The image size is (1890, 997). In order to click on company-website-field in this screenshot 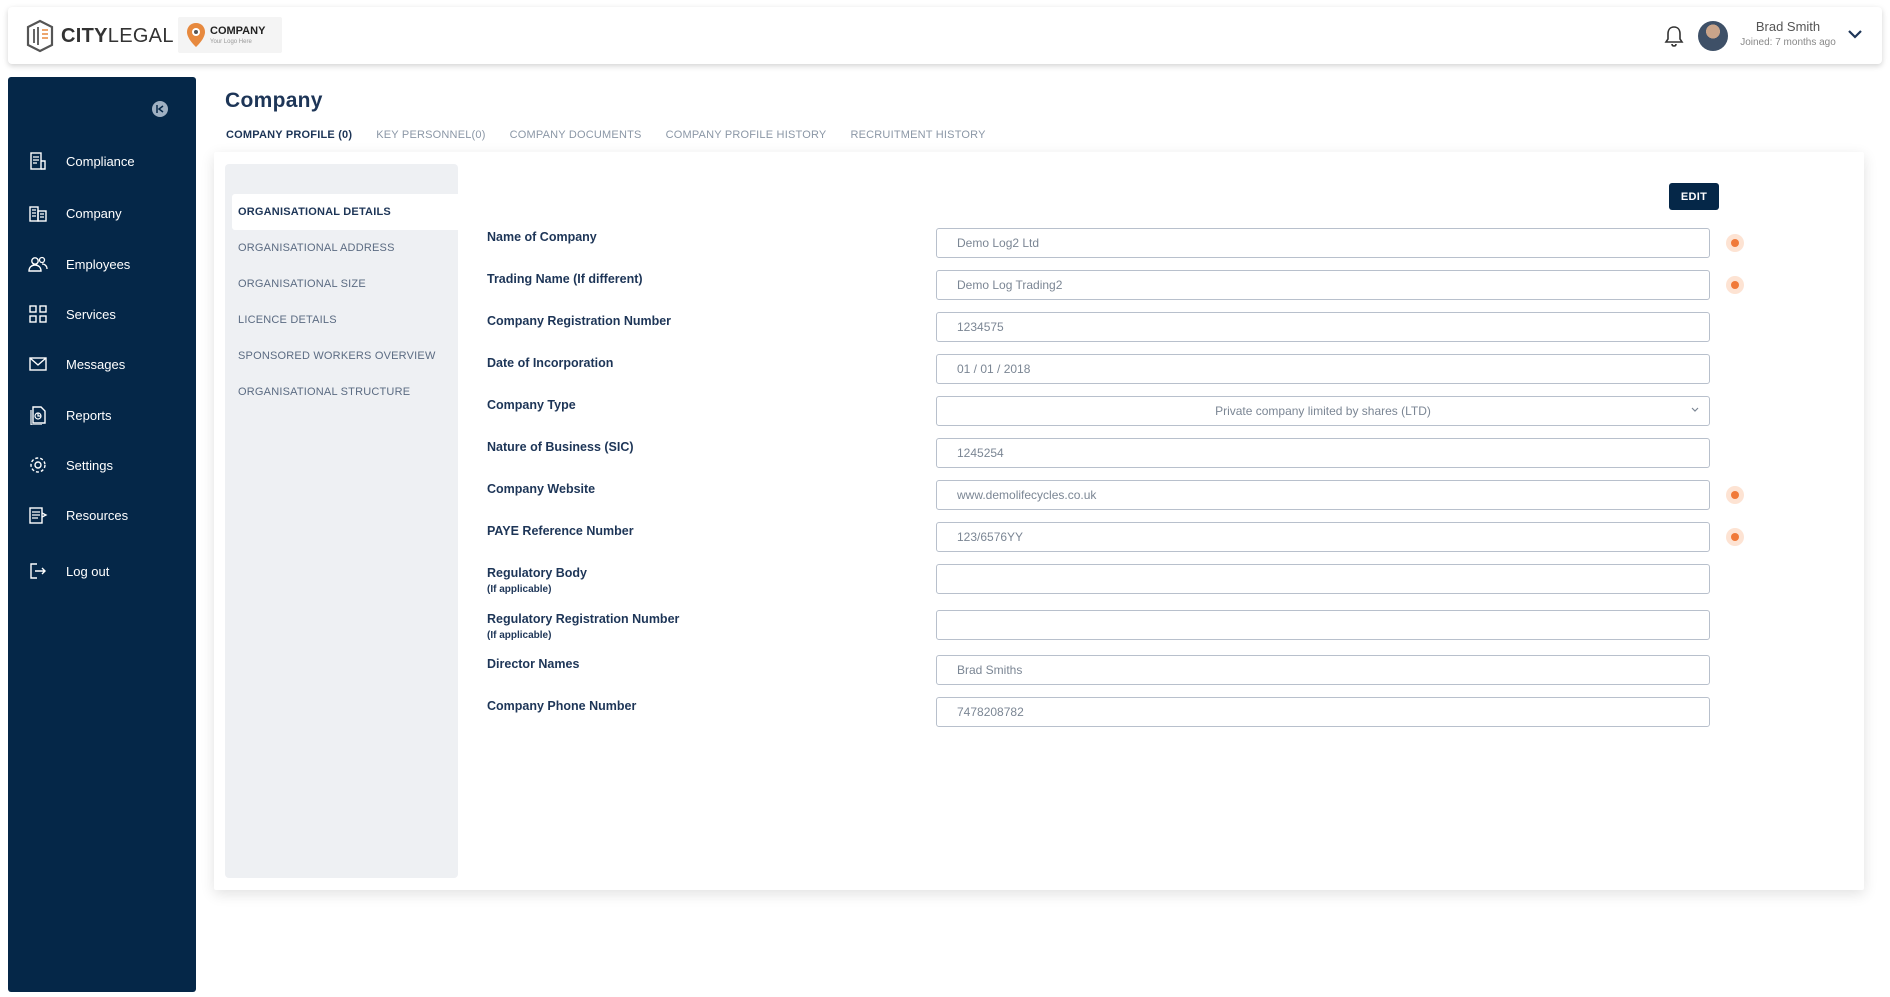, I will do `click(1323, 495)`.